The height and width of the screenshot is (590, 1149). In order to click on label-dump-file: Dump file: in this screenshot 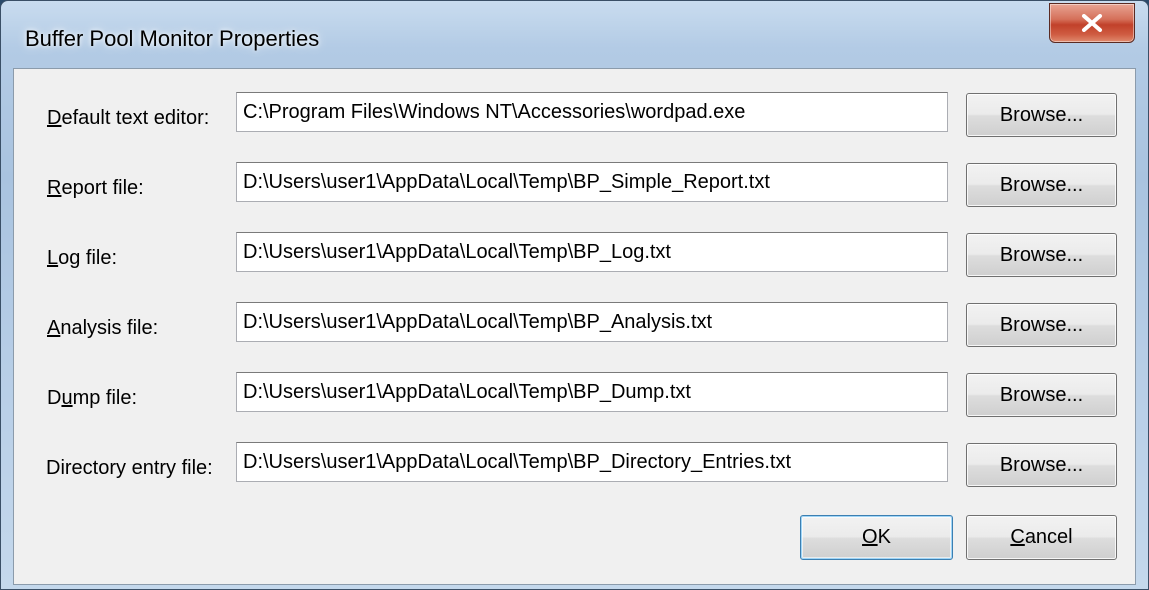, I will do `click(92, 398)`.